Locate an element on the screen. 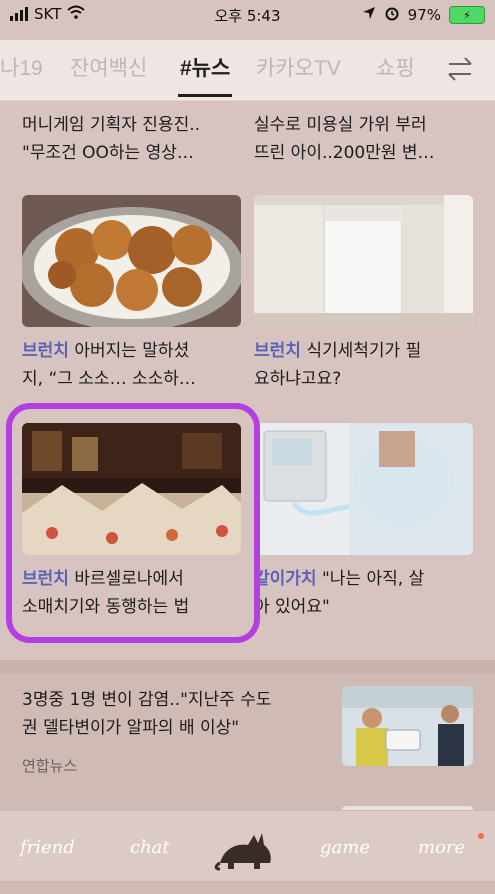 The height and width of the screenshot is (894, 495). tab-active-indicator is located at coordinates (205, 95).